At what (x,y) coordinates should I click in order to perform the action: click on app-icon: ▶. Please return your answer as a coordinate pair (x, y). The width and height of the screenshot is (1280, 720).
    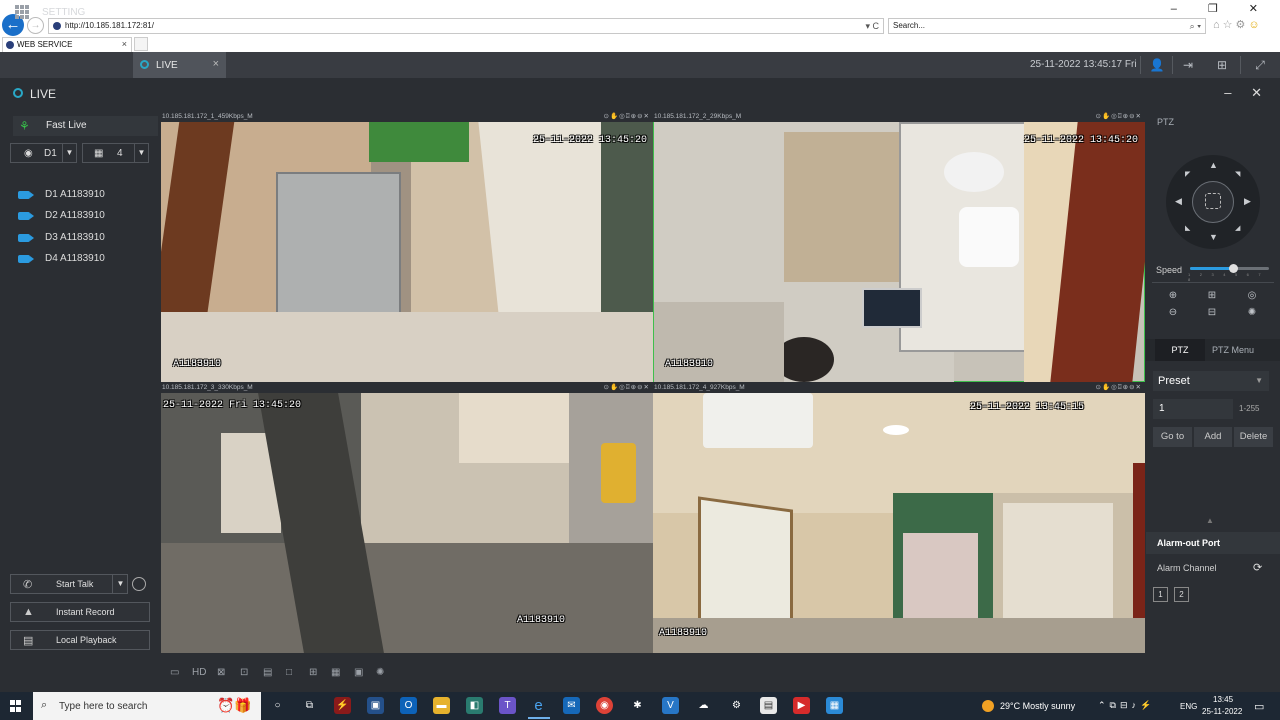
    Looking at the image, I should click on (801, 705).